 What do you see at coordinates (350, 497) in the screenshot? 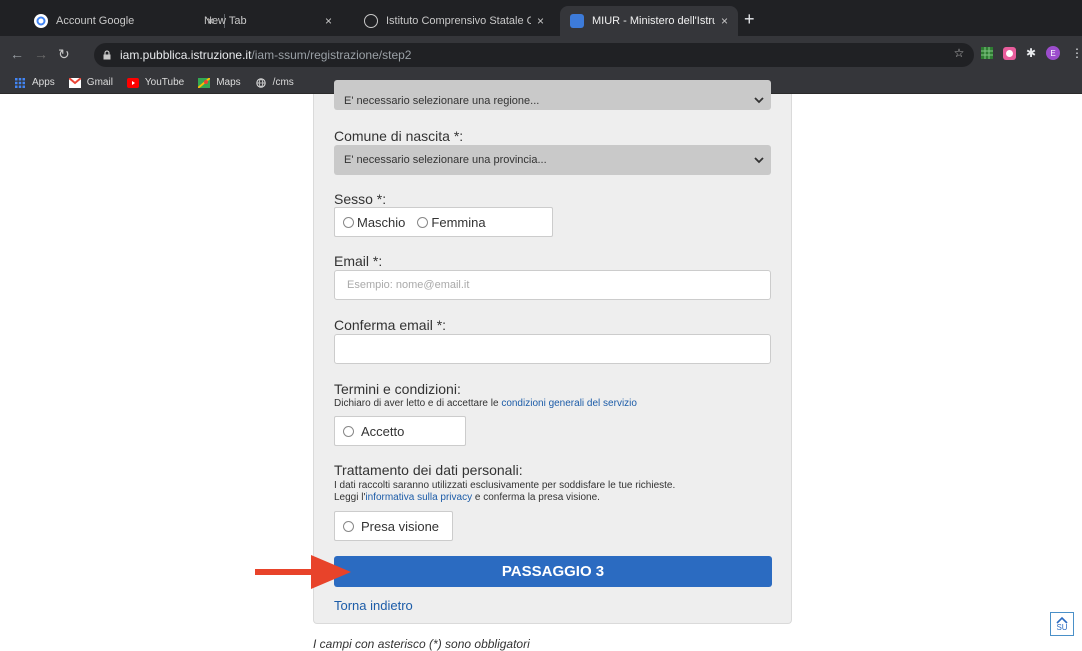
I see `privacy-prefix: Leggi l'` at bounding box center [350, 497].